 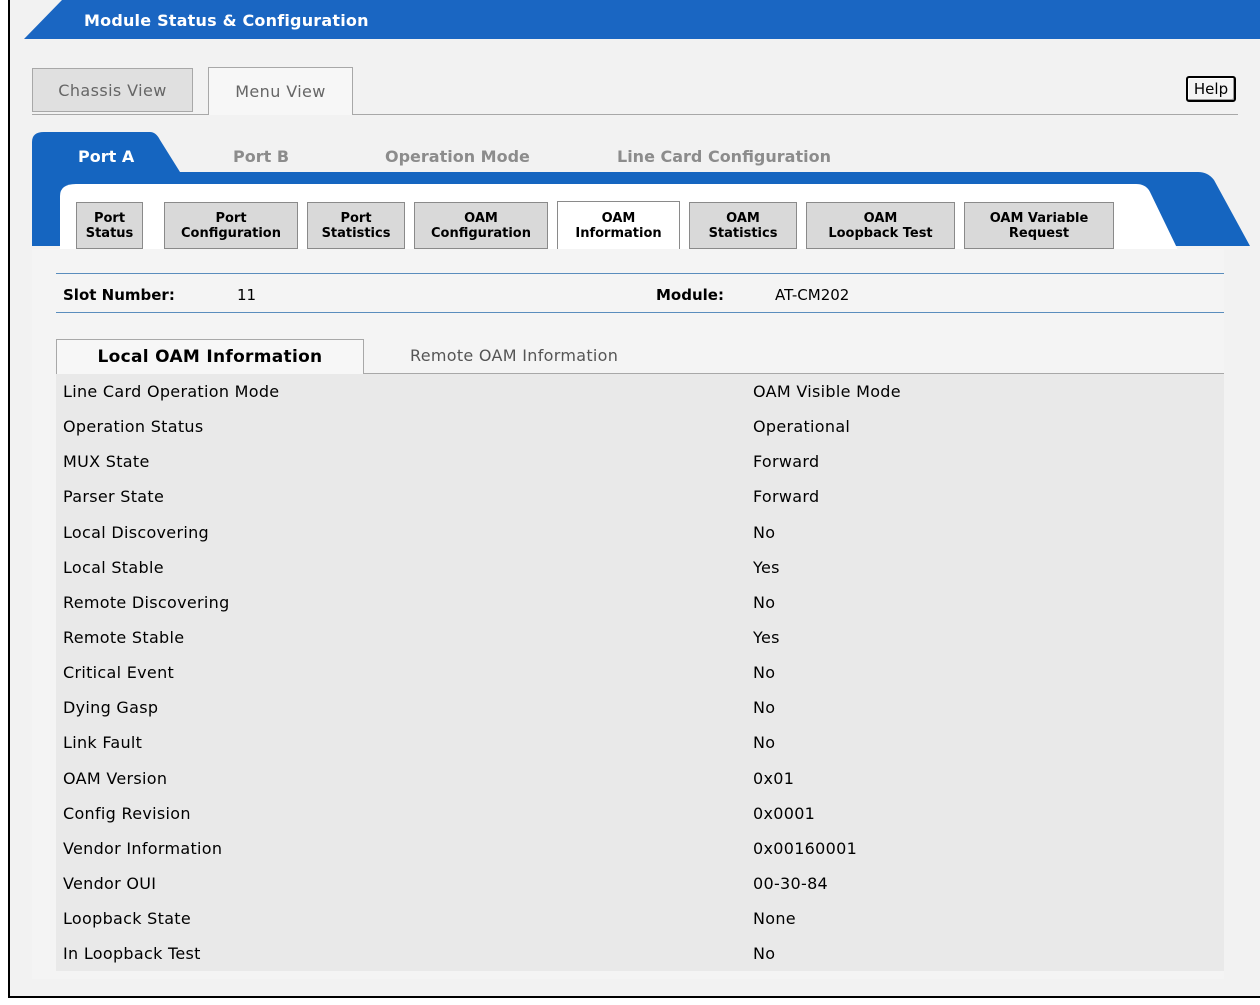 I want to click on subtab-oam-statistics: OAM Statistics, so click(x=743, y=225).